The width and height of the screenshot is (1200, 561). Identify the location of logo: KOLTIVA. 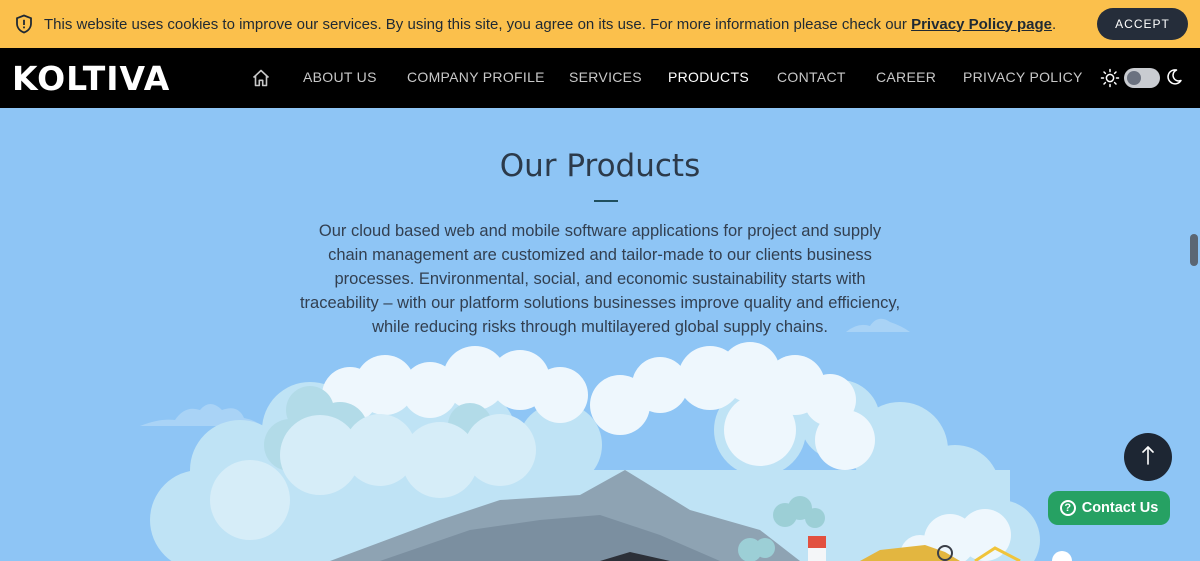
(91, 78).